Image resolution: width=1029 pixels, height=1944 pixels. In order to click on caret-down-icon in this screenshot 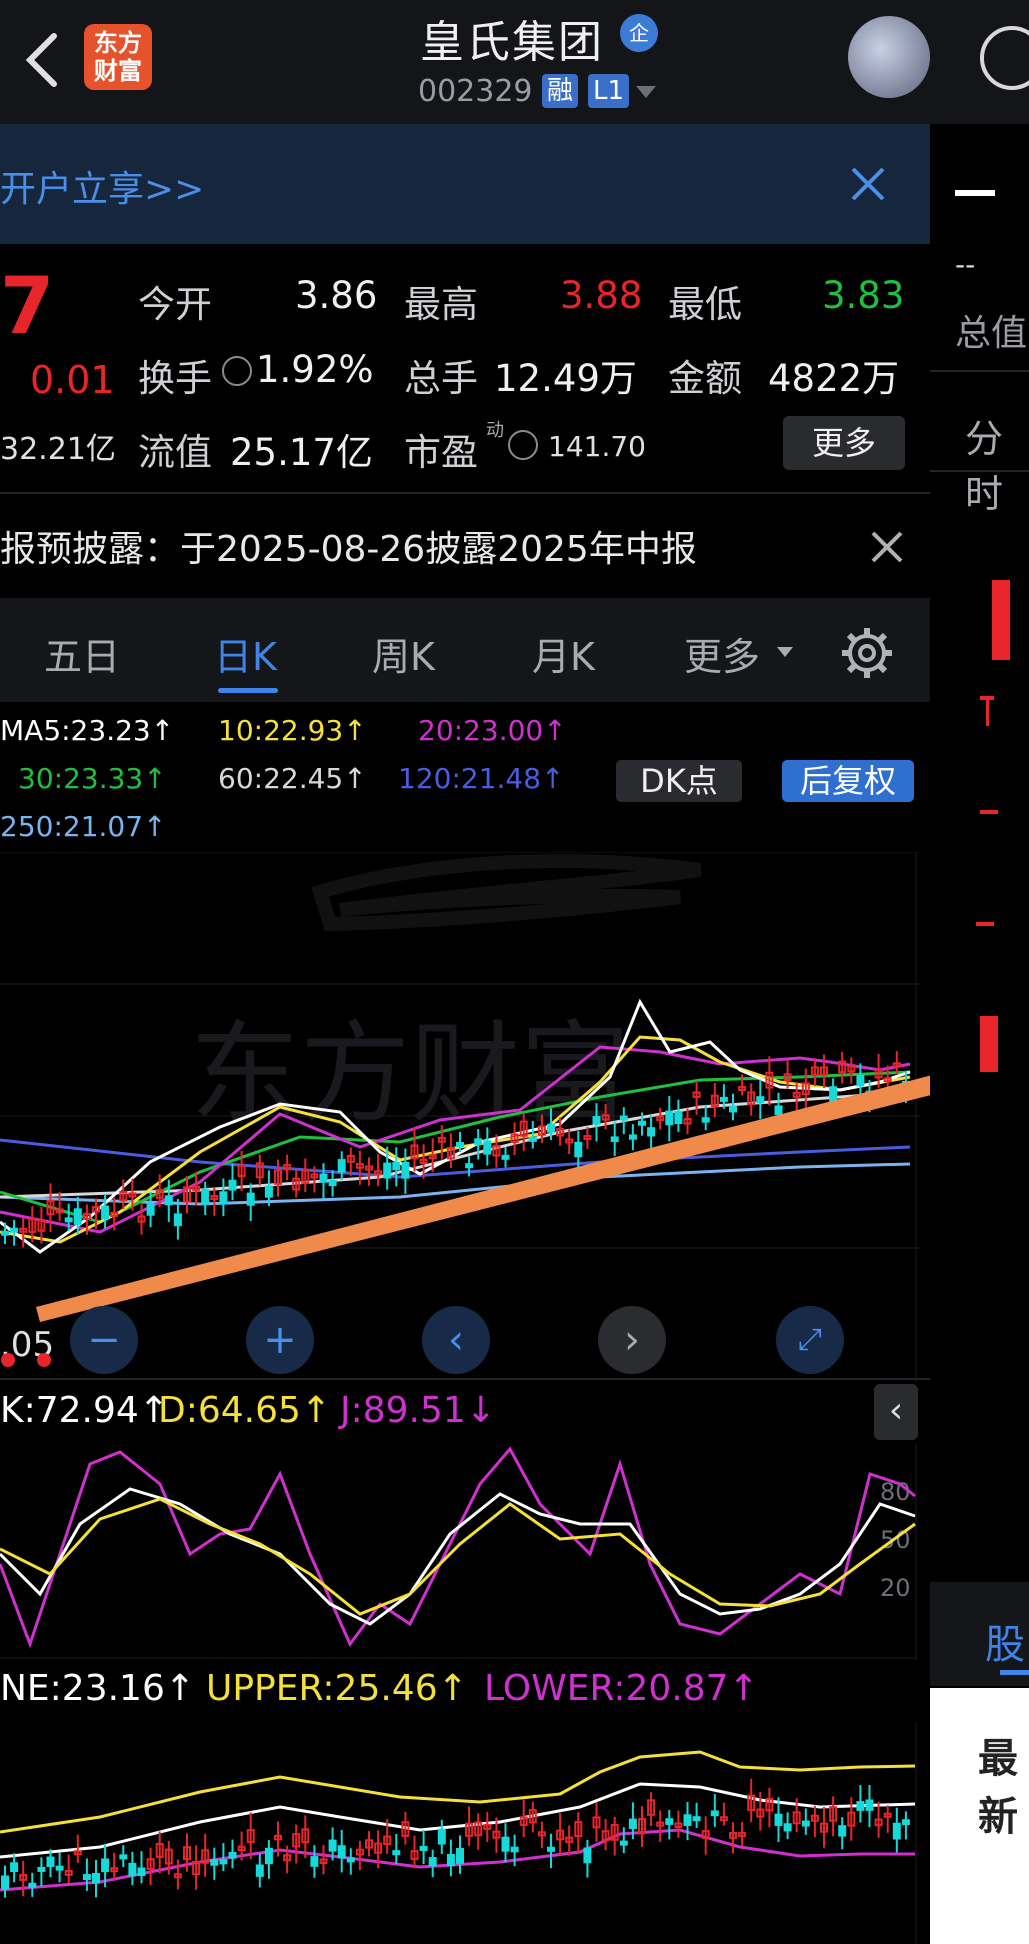, I will do `click(646, 92)`.